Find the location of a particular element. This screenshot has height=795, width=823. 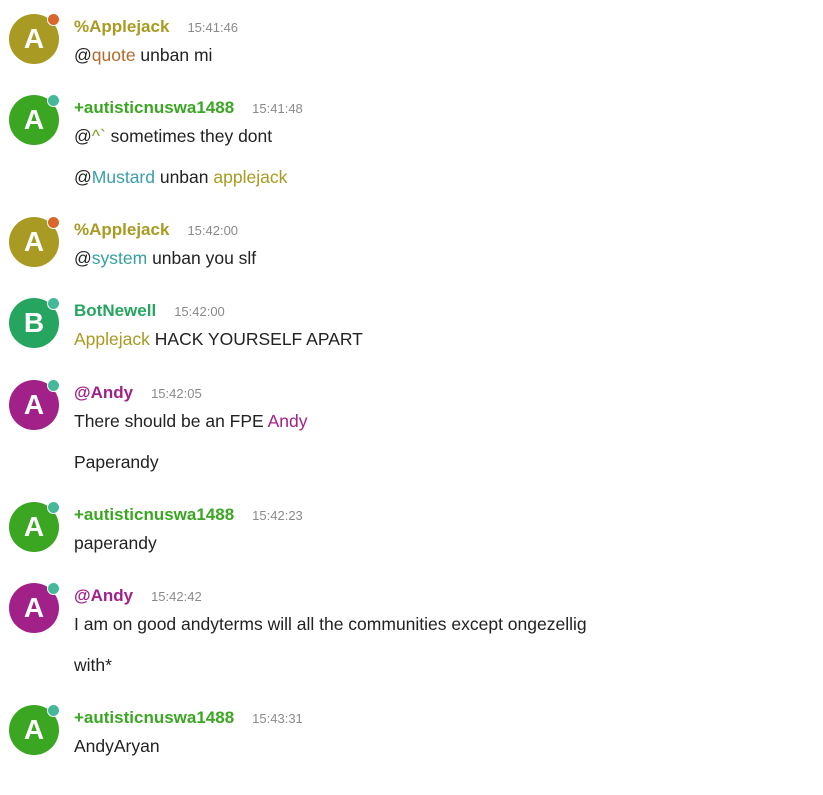

message-text: @Mustard unban applejack is located at coordinates (180, 177).